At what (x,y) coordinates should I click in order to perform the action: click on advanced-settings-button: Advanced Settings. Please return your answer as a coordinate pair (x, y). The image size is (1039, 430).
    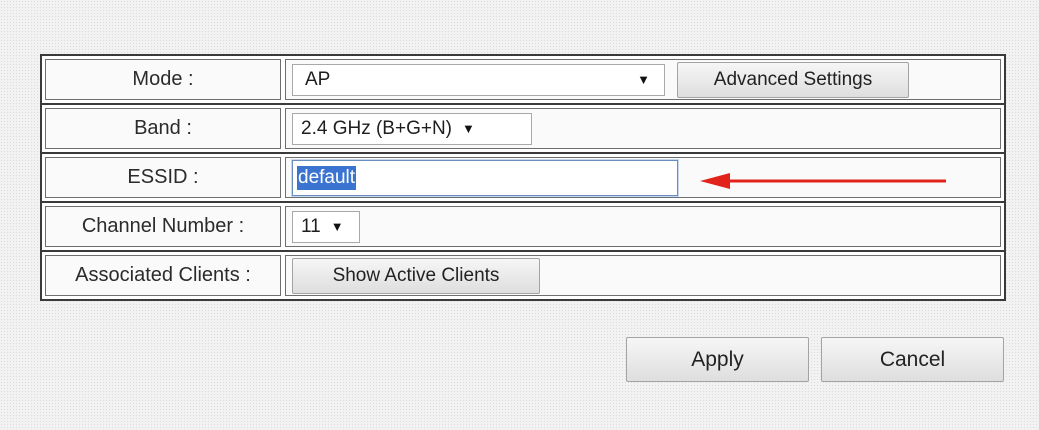
    Looking at the image, I should click on (793, 79).